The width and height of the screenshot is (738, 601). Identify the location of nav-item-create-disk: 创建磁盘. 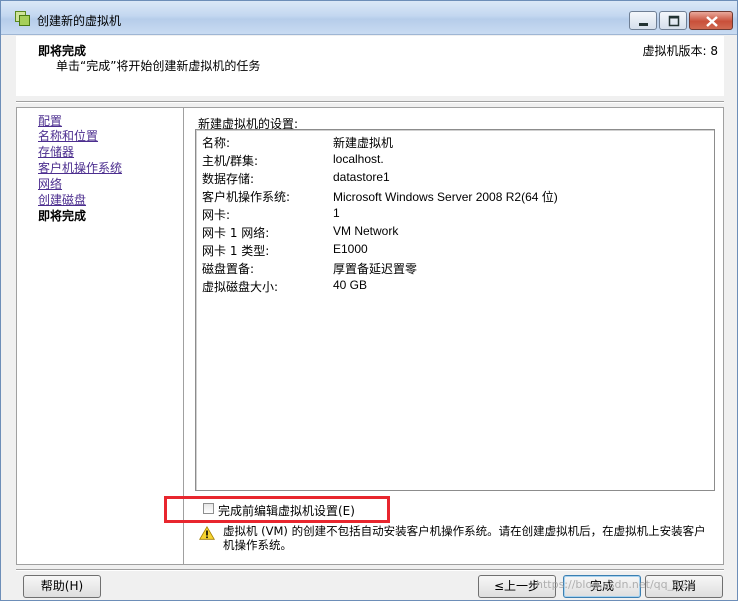
(62, 199).